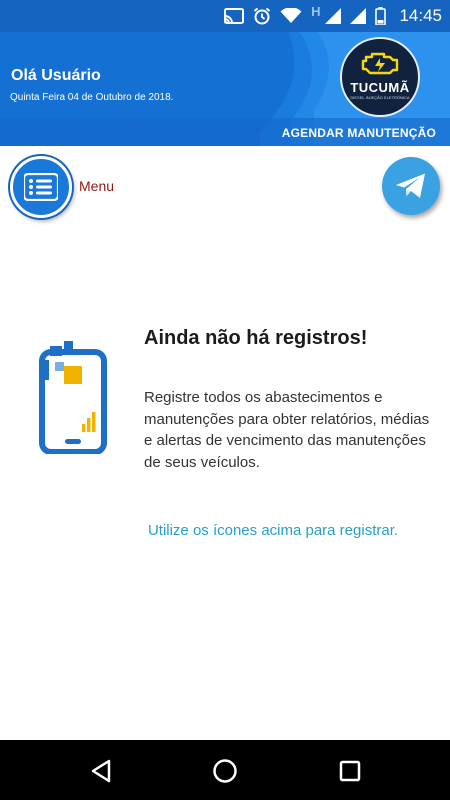 The width and height of the screenshot is (450, 800). What do you see at coordinates (381, 16) in the screenshot?
I see `battery-icon` at bounding box center [381, 16].